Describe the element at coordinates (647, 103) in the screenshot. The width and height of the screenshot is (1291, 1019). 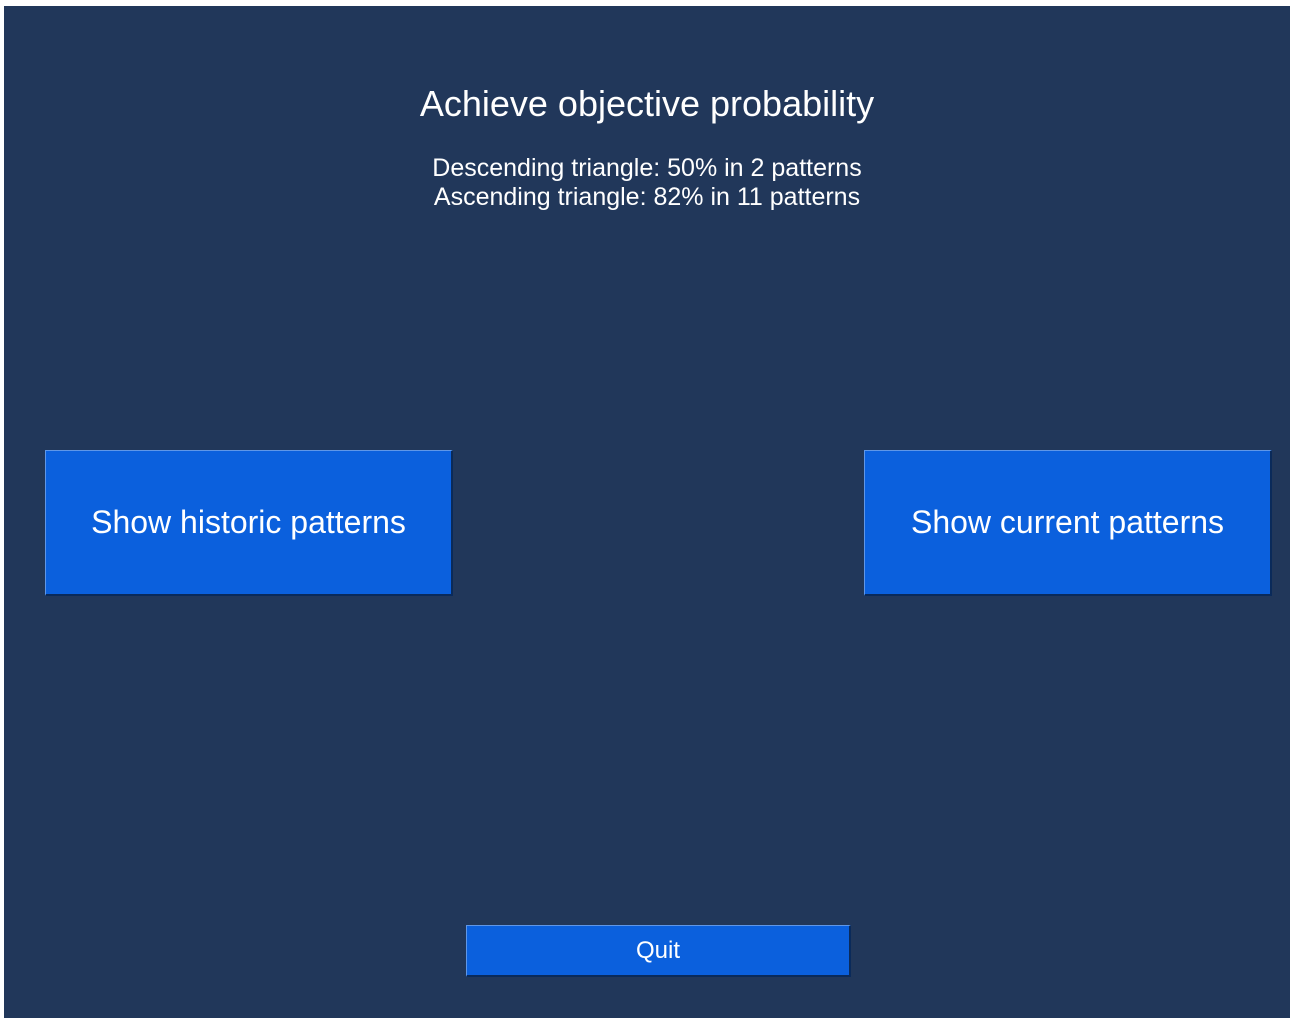
I see `page-title: Achieve objective probability` at that location.